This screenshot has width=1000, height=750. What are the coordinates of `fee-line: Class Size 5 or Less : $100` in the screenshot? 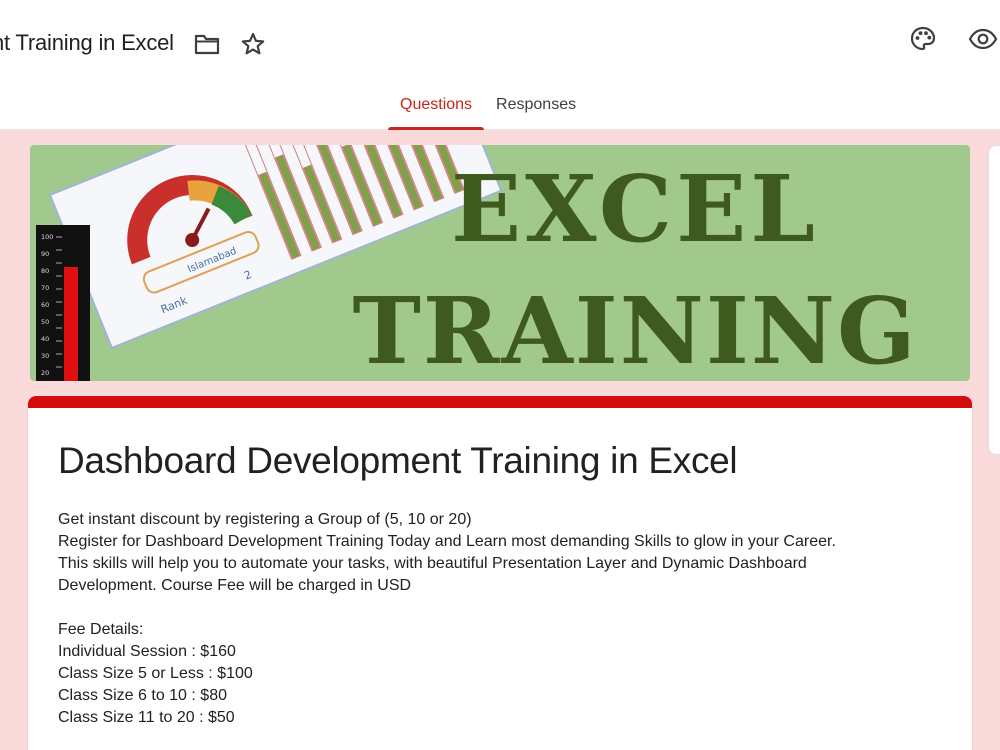 It's located at (155, 673).